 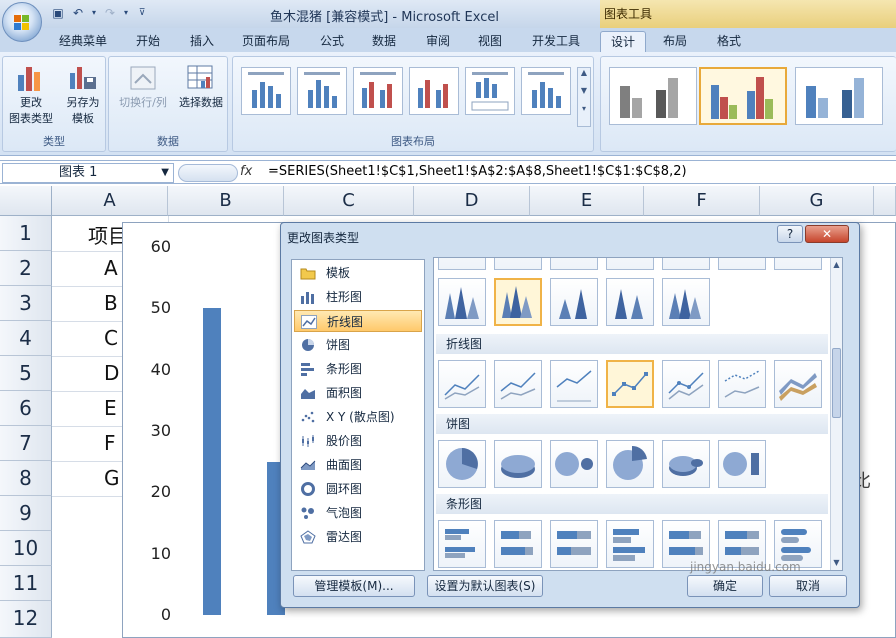 What do you see at coordinates (358, 441) in the screenshot?
I see `chart-type-stock: 股价图` at bounding box center [358, 441].